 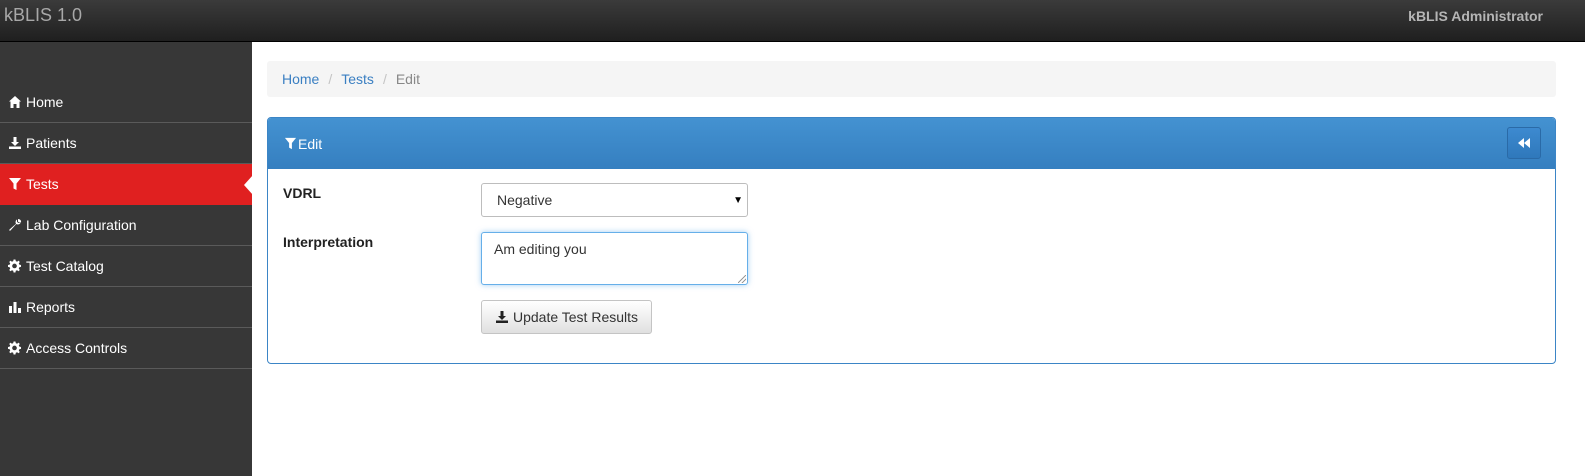 I want to click on back-button, so click(x=1524, y=143).